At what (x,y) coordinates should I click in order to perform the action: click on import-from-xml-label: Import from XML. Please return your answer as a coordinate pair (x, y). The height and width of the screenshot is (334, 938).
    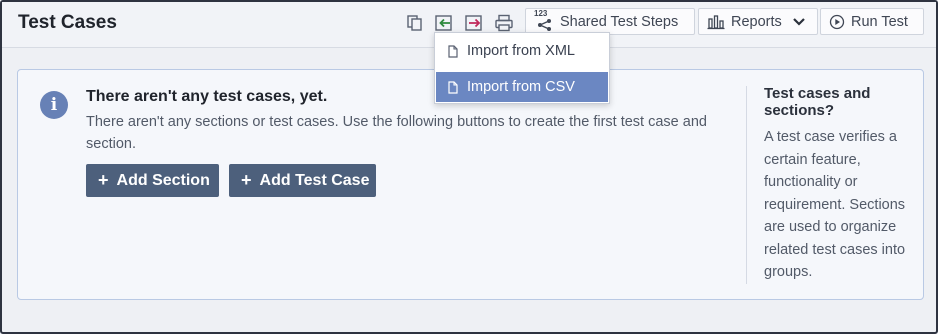
    Looking at the image, I should click on (521, 51).